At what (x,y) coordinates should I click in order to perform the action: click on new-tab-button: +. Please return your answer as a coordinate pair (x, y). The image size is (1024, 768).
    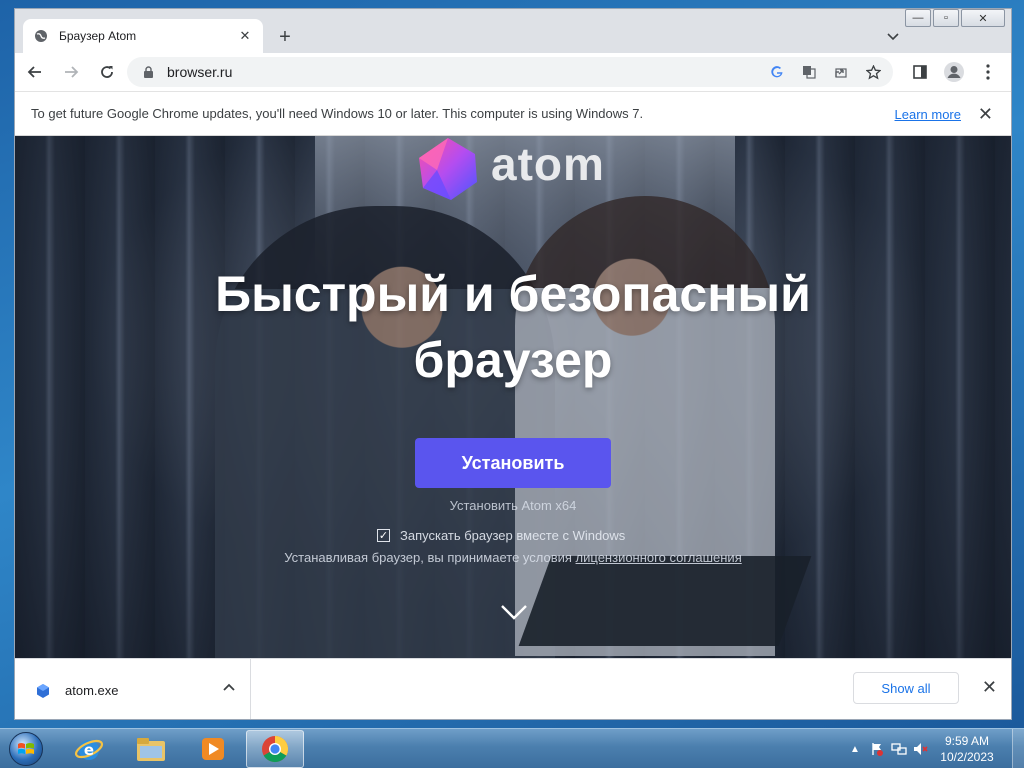
    Looking at the image, I should click on (285, 37).